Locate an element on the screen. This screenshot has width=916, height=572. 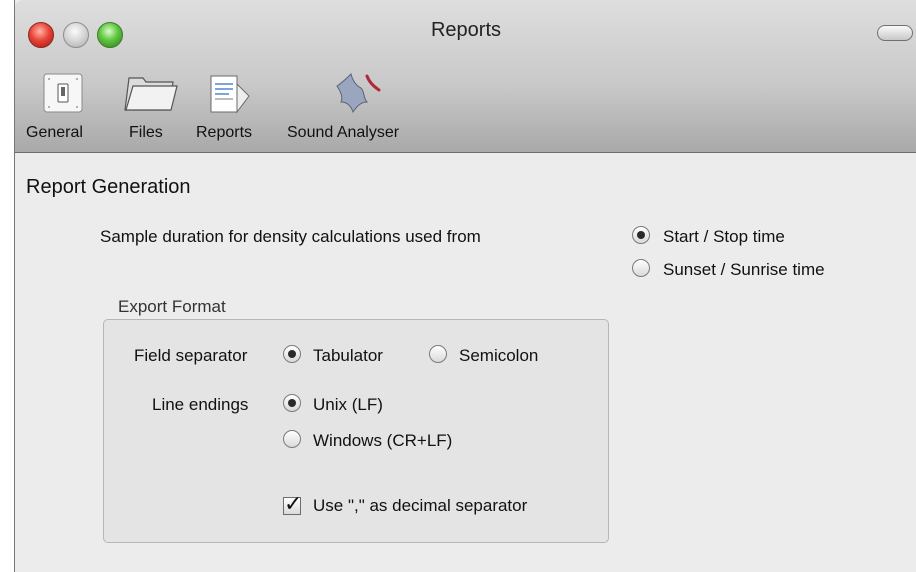
line-endings-label: Line endings is located at coordinates (200, 404).